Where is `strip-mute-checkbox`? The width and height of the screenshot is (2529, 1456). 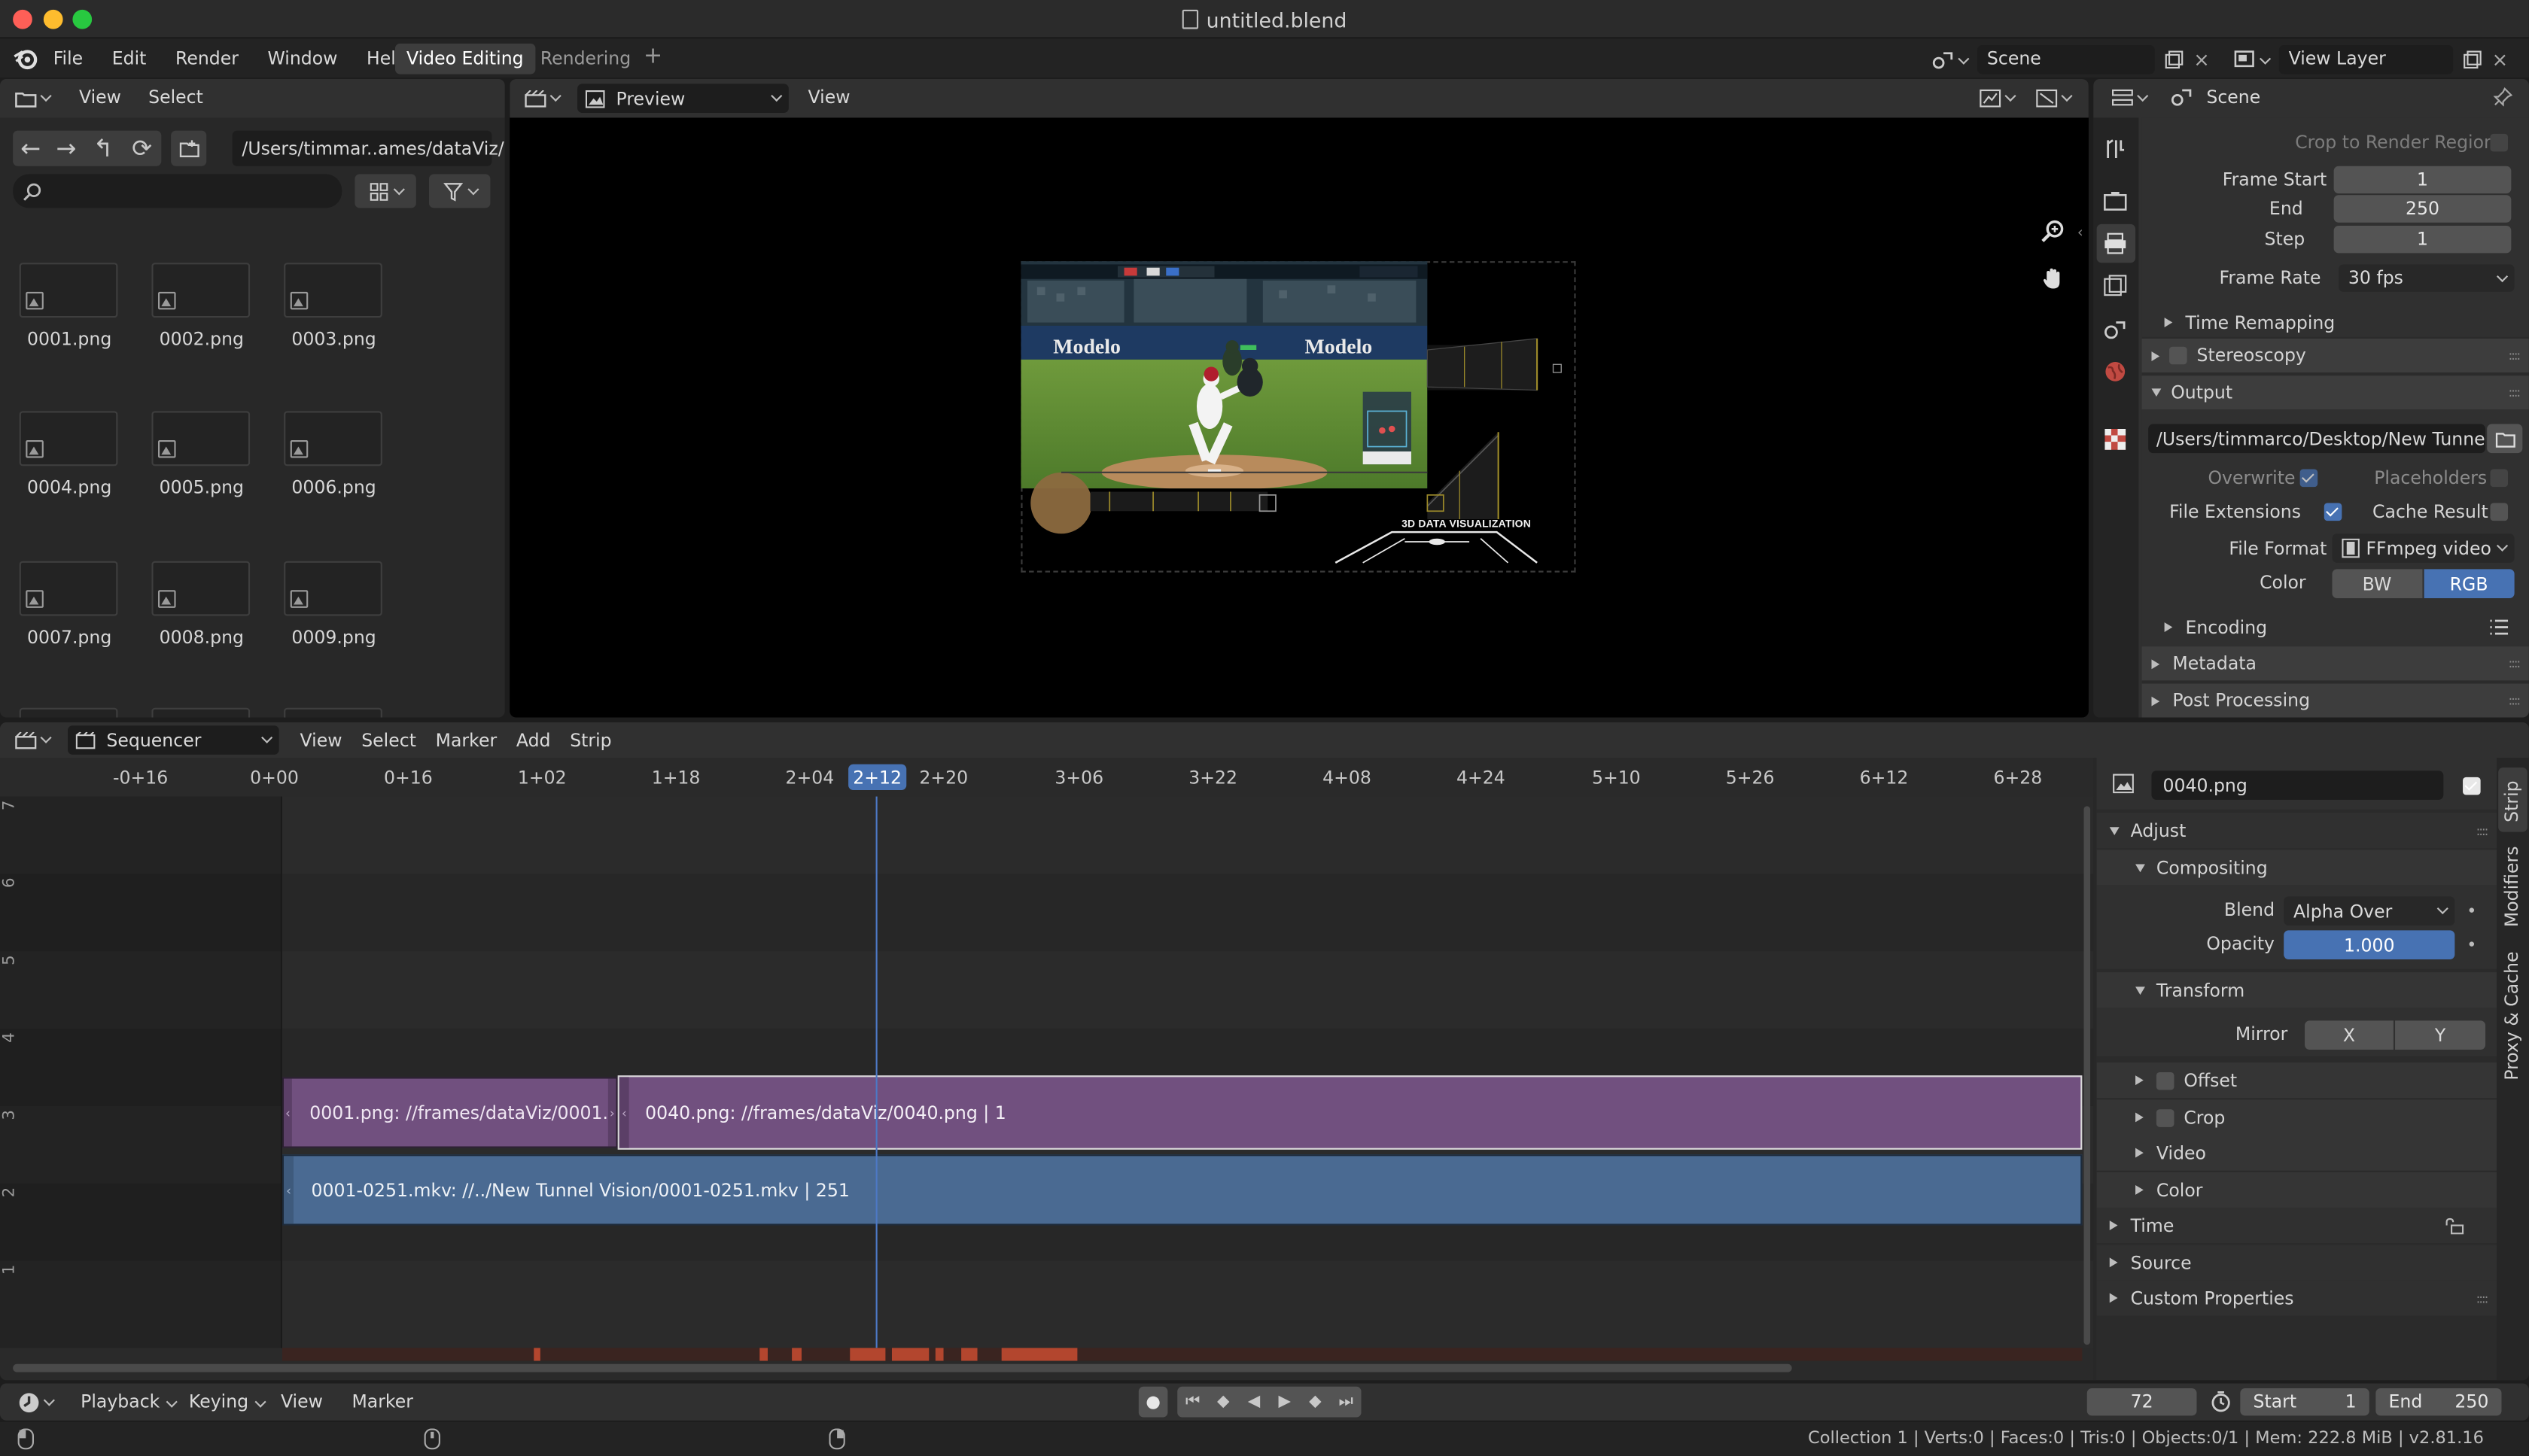
strip-mute-checkbox is located at coordinates (2472, 786).